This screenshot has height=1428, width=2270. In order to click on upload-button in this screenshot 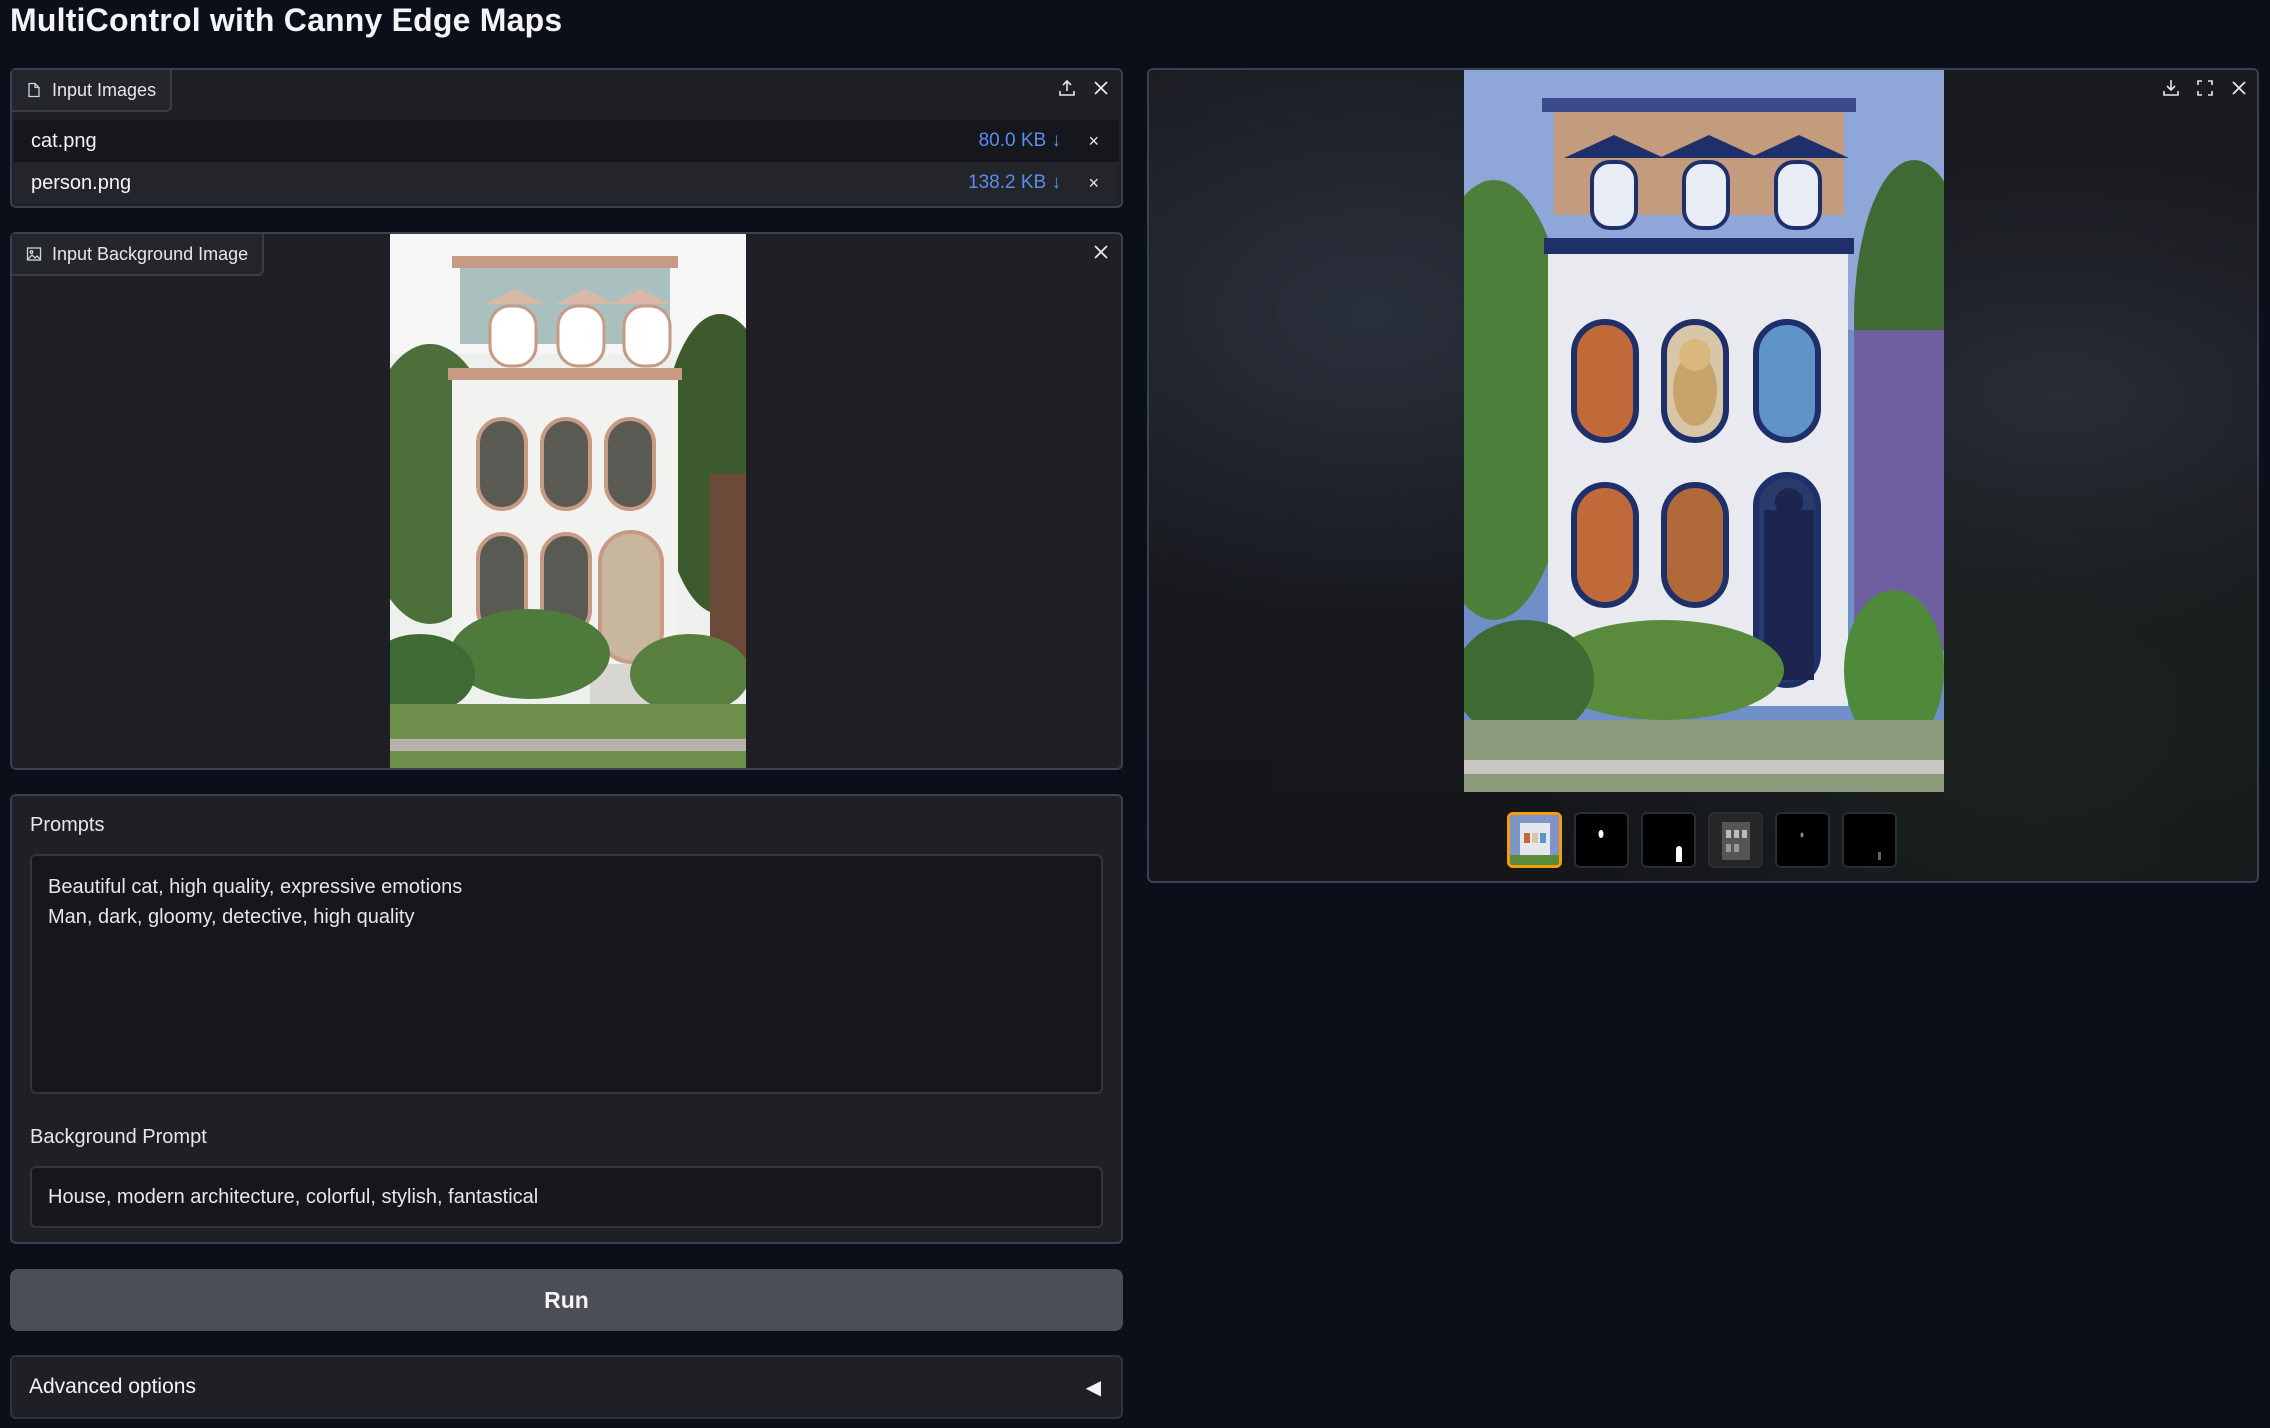, I will do `click(1067, 88)`.